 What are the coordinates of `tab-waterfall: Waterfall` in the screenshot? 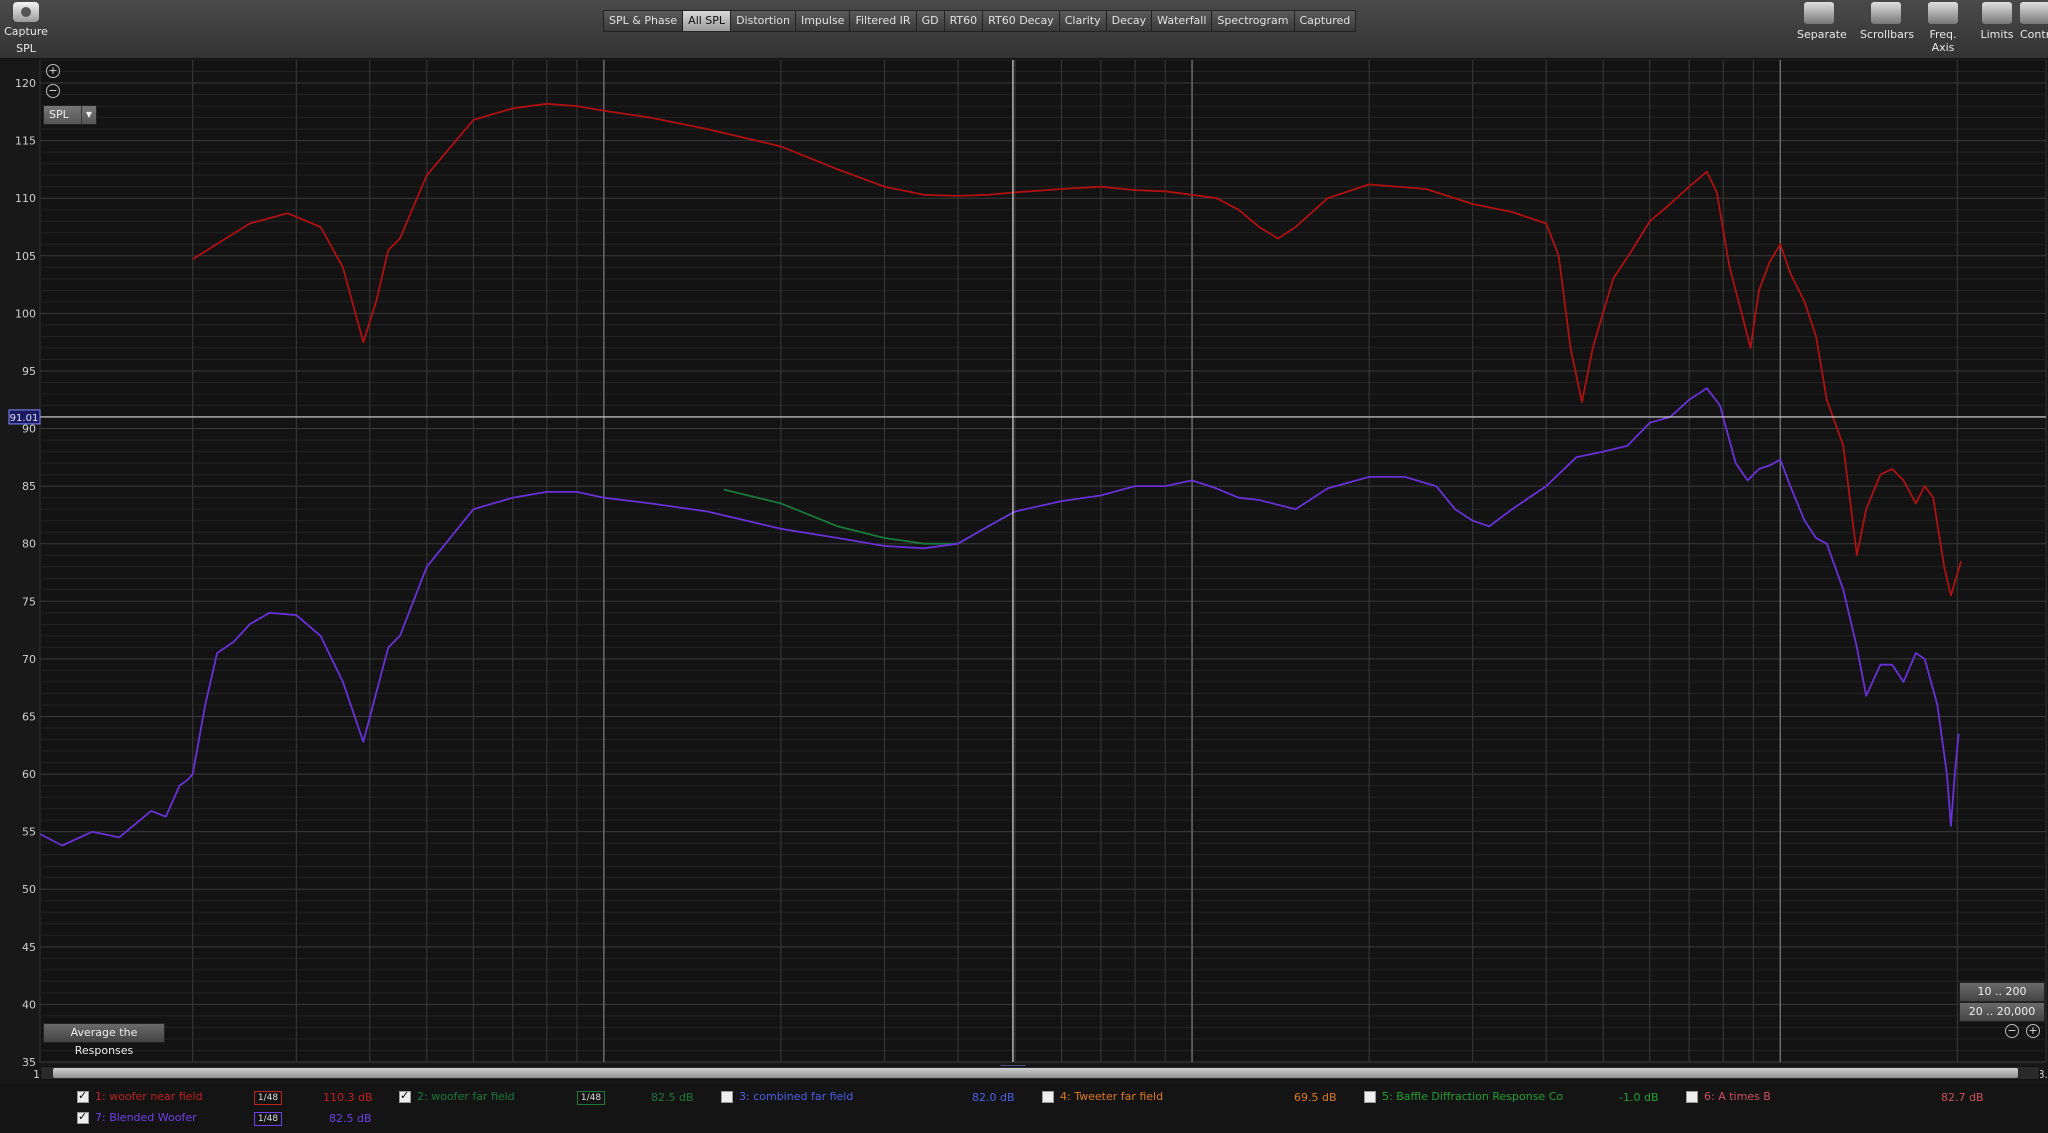 It's located at (1182, 21).